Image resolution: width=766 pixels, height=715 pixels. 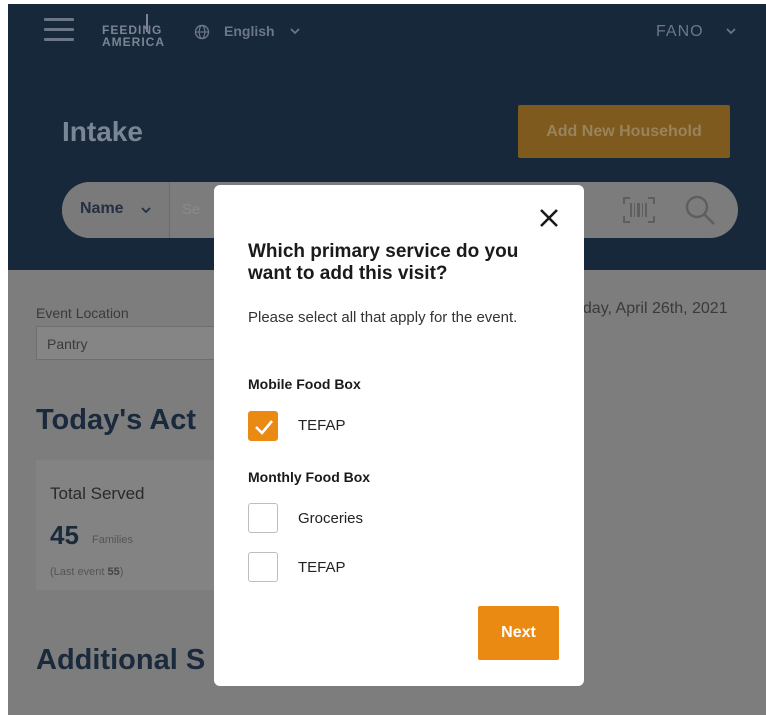 What do you see at coordinates (102, 208) in the screenshot?
I see `search-filter-label: Name` at bounding box center [102, 208].